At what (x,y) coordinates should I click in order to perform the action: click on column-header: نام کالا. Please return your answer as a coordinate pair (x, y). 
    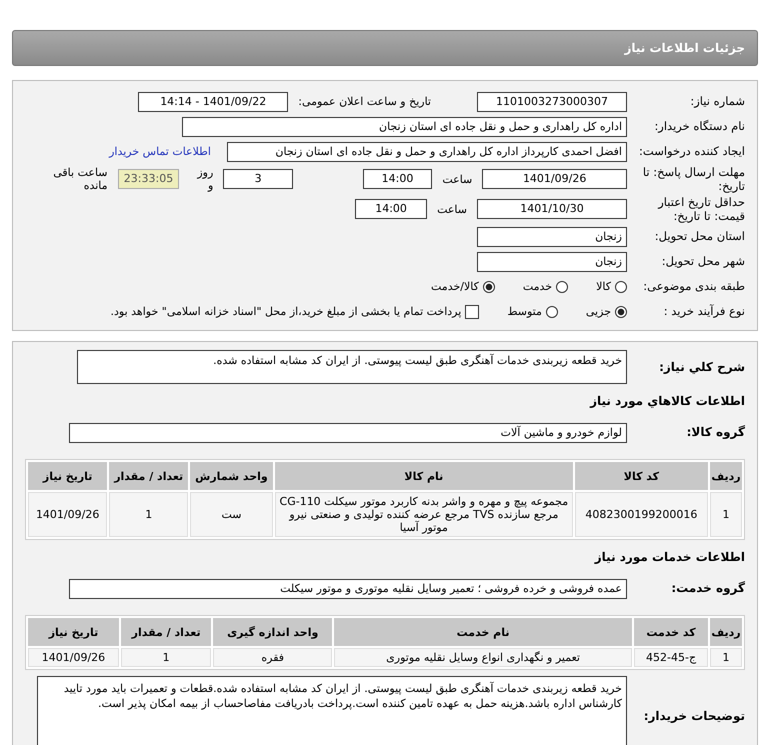
    Looking at the image, I should click on (423, 476).